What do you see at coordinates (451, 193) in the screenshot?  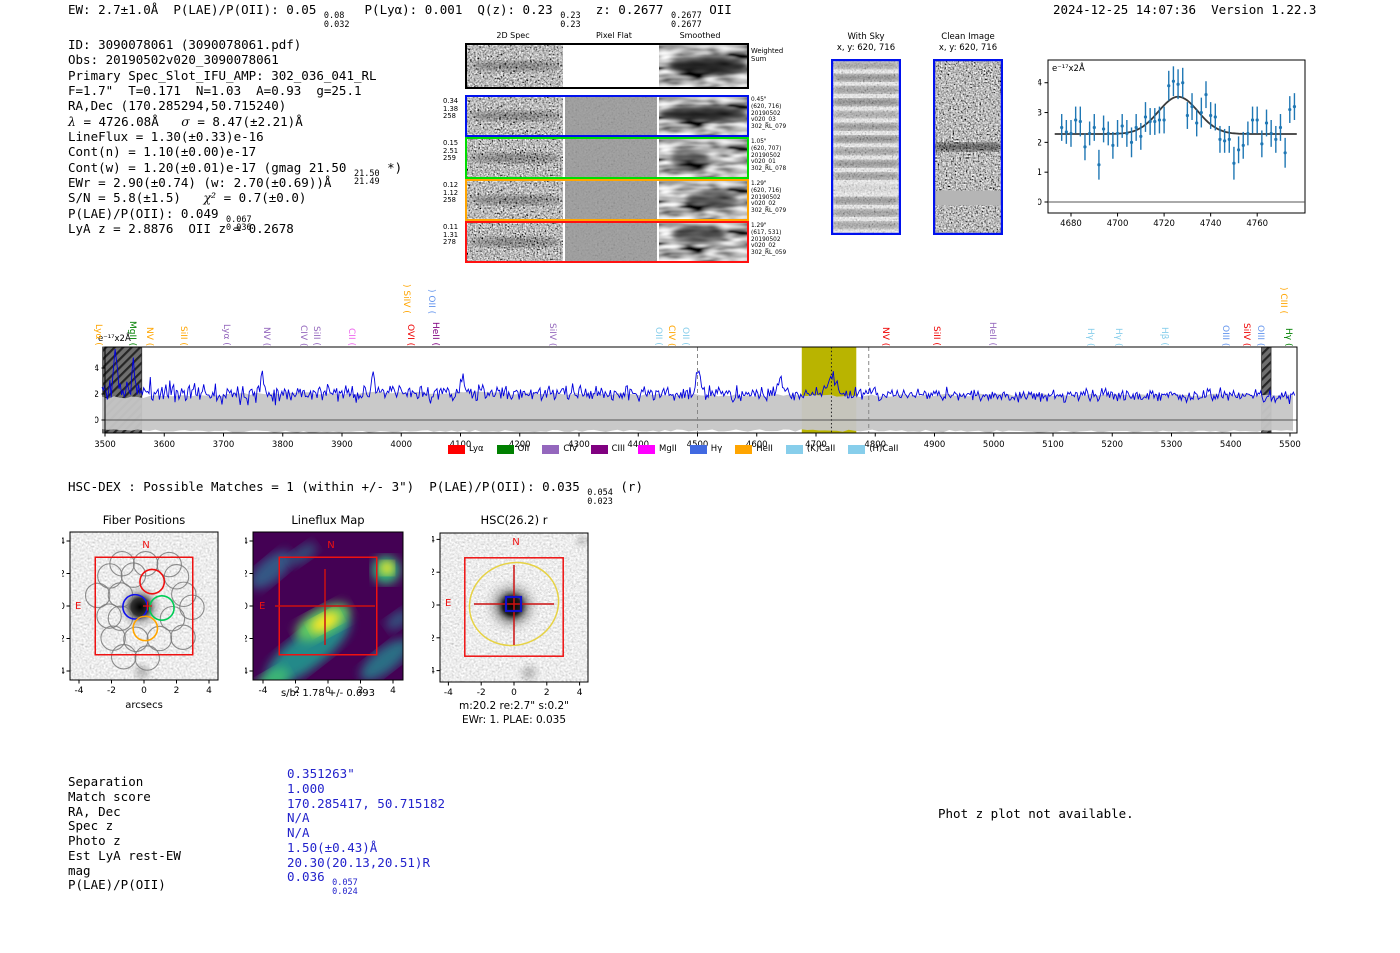 I see `twod-row-left-labels: 0.12 1.12 258` at bounding box center [451, 193].